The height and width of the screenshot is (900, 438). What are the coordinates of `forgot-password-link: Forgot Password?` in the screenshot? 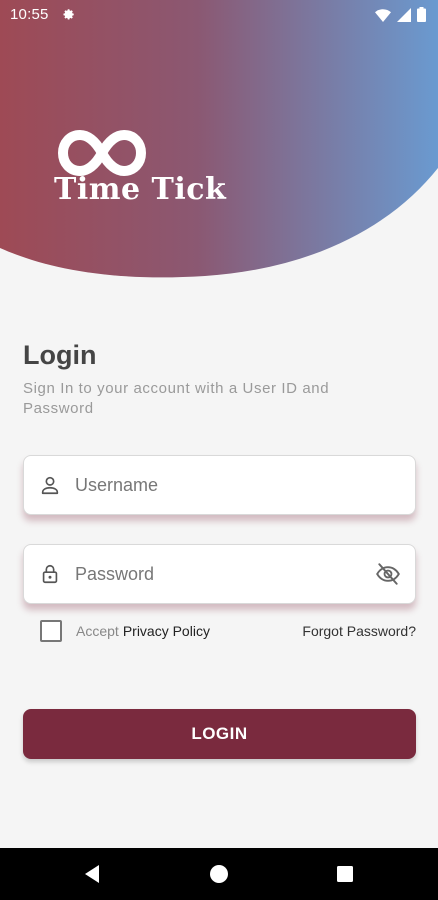 It's located at (359, 631).